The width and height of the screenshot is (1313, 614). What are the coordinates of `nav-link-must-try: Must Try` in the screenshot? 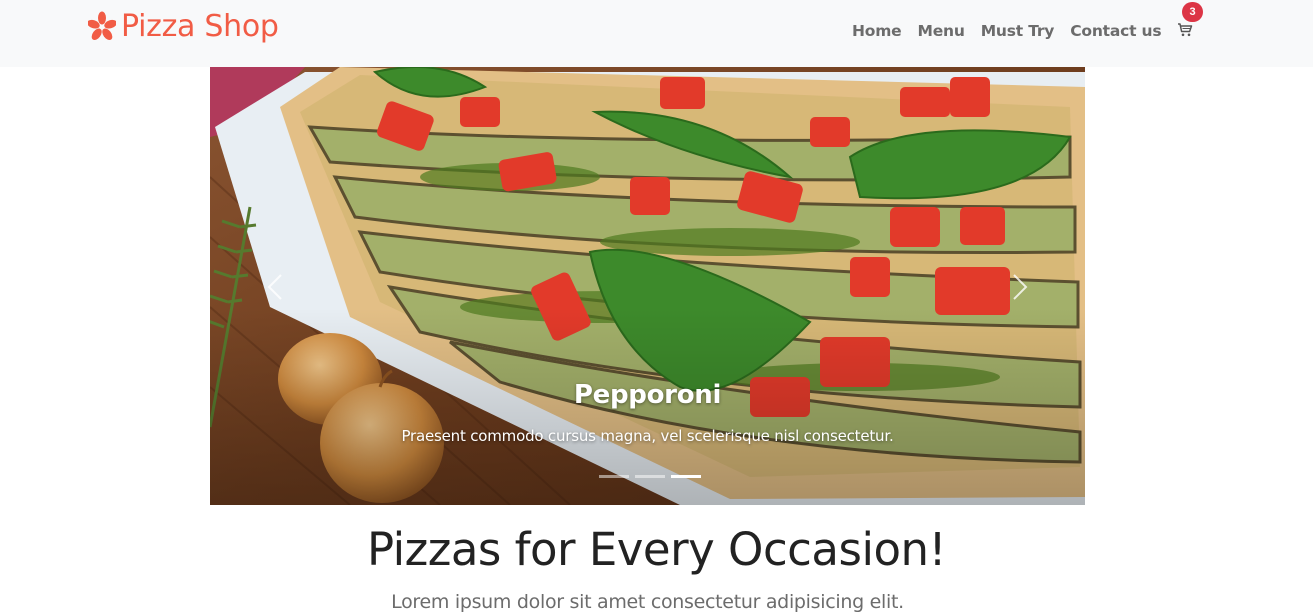 It's located at (1018, 31).